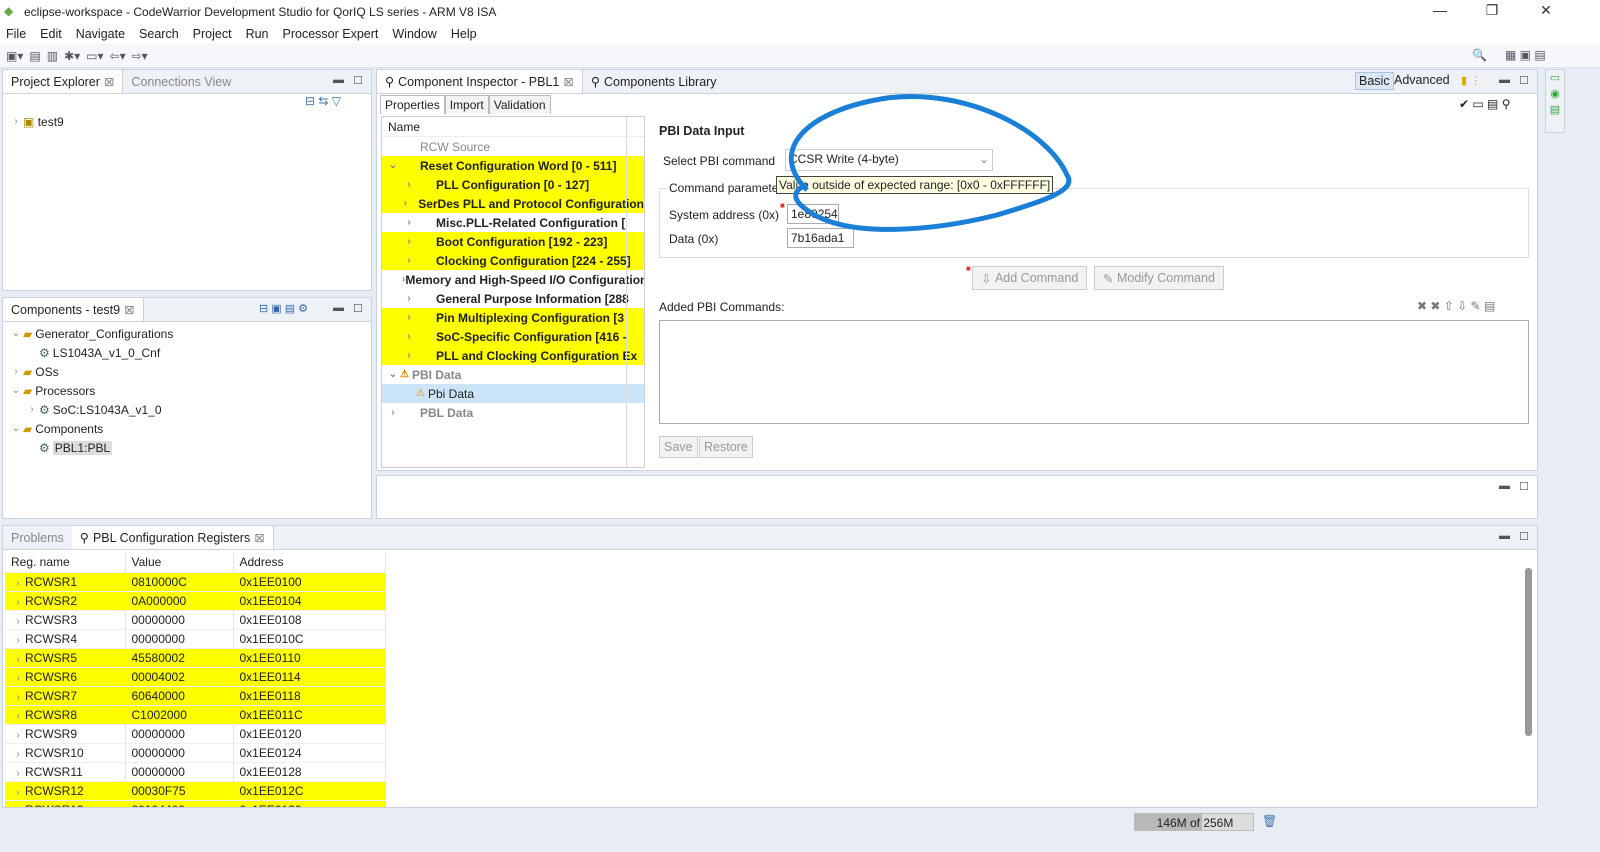 Image resolution: width=1600 pixels, height=852 pixels. What do you see at coordinates (513, 260) in the screenshot?
I see `property-tree-item: › Clocking Configuration [224 - 255]` at bounding box center [513, 260].